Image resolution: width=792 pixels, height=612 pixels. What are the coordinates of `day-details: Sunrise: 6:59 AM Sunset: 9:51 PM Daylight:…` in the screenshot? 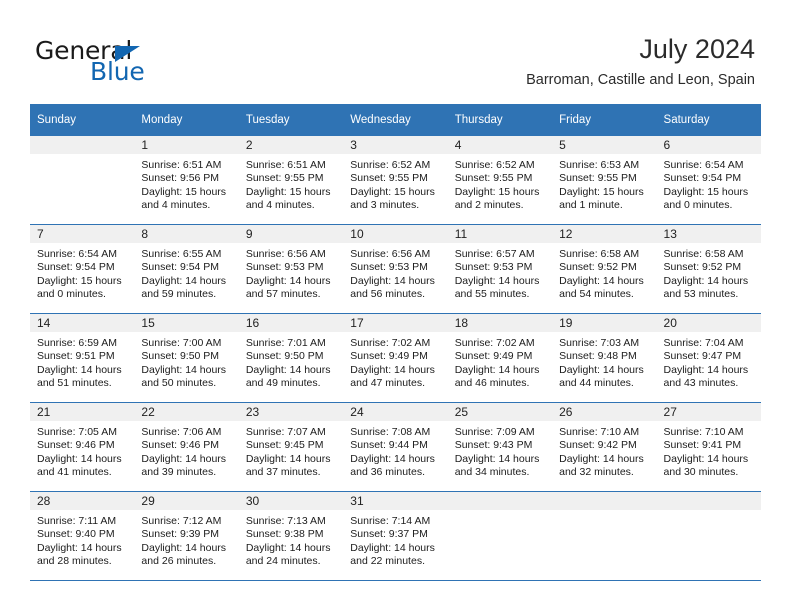 It's located at (82, 361).